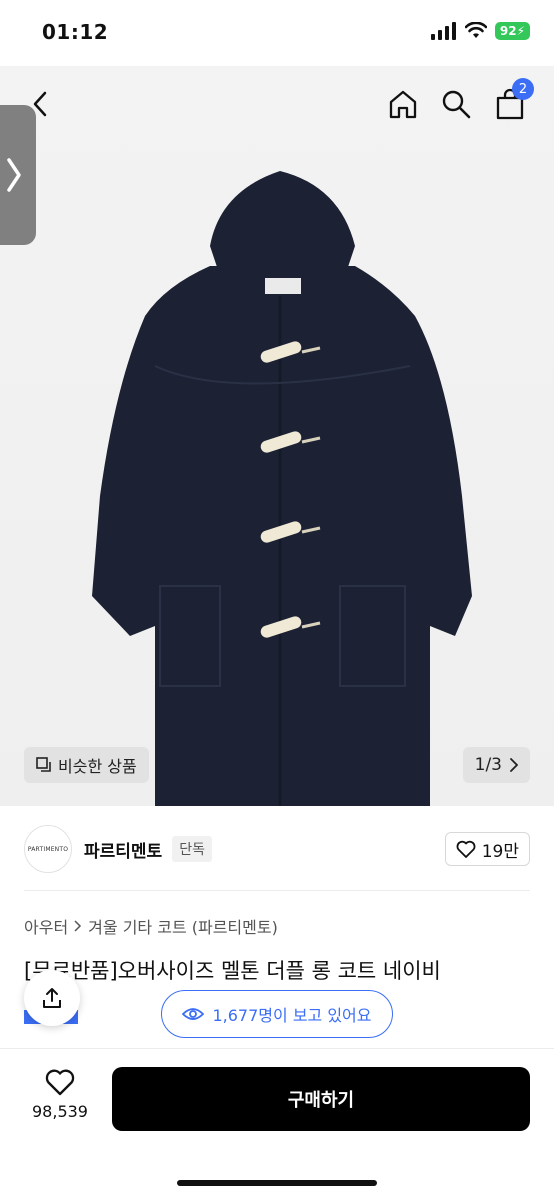 This screenshot has height=1200, width=554. What do you see at coordinates (277, 1183) in the screenshot?
I see `home-indicator` at bounding box center [277, 1183].